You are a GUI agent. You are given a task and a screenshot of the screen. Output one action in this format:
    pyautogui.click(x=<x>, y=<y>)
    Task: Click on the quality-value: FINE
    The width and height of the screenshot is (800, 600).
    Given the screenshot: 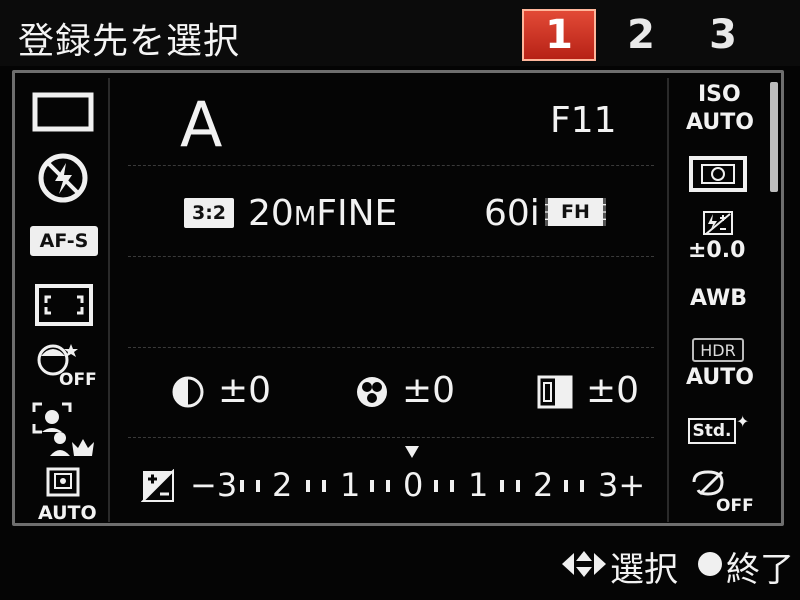 What is the action you would take?
    pyautogui.click(x=357, y=213)
    